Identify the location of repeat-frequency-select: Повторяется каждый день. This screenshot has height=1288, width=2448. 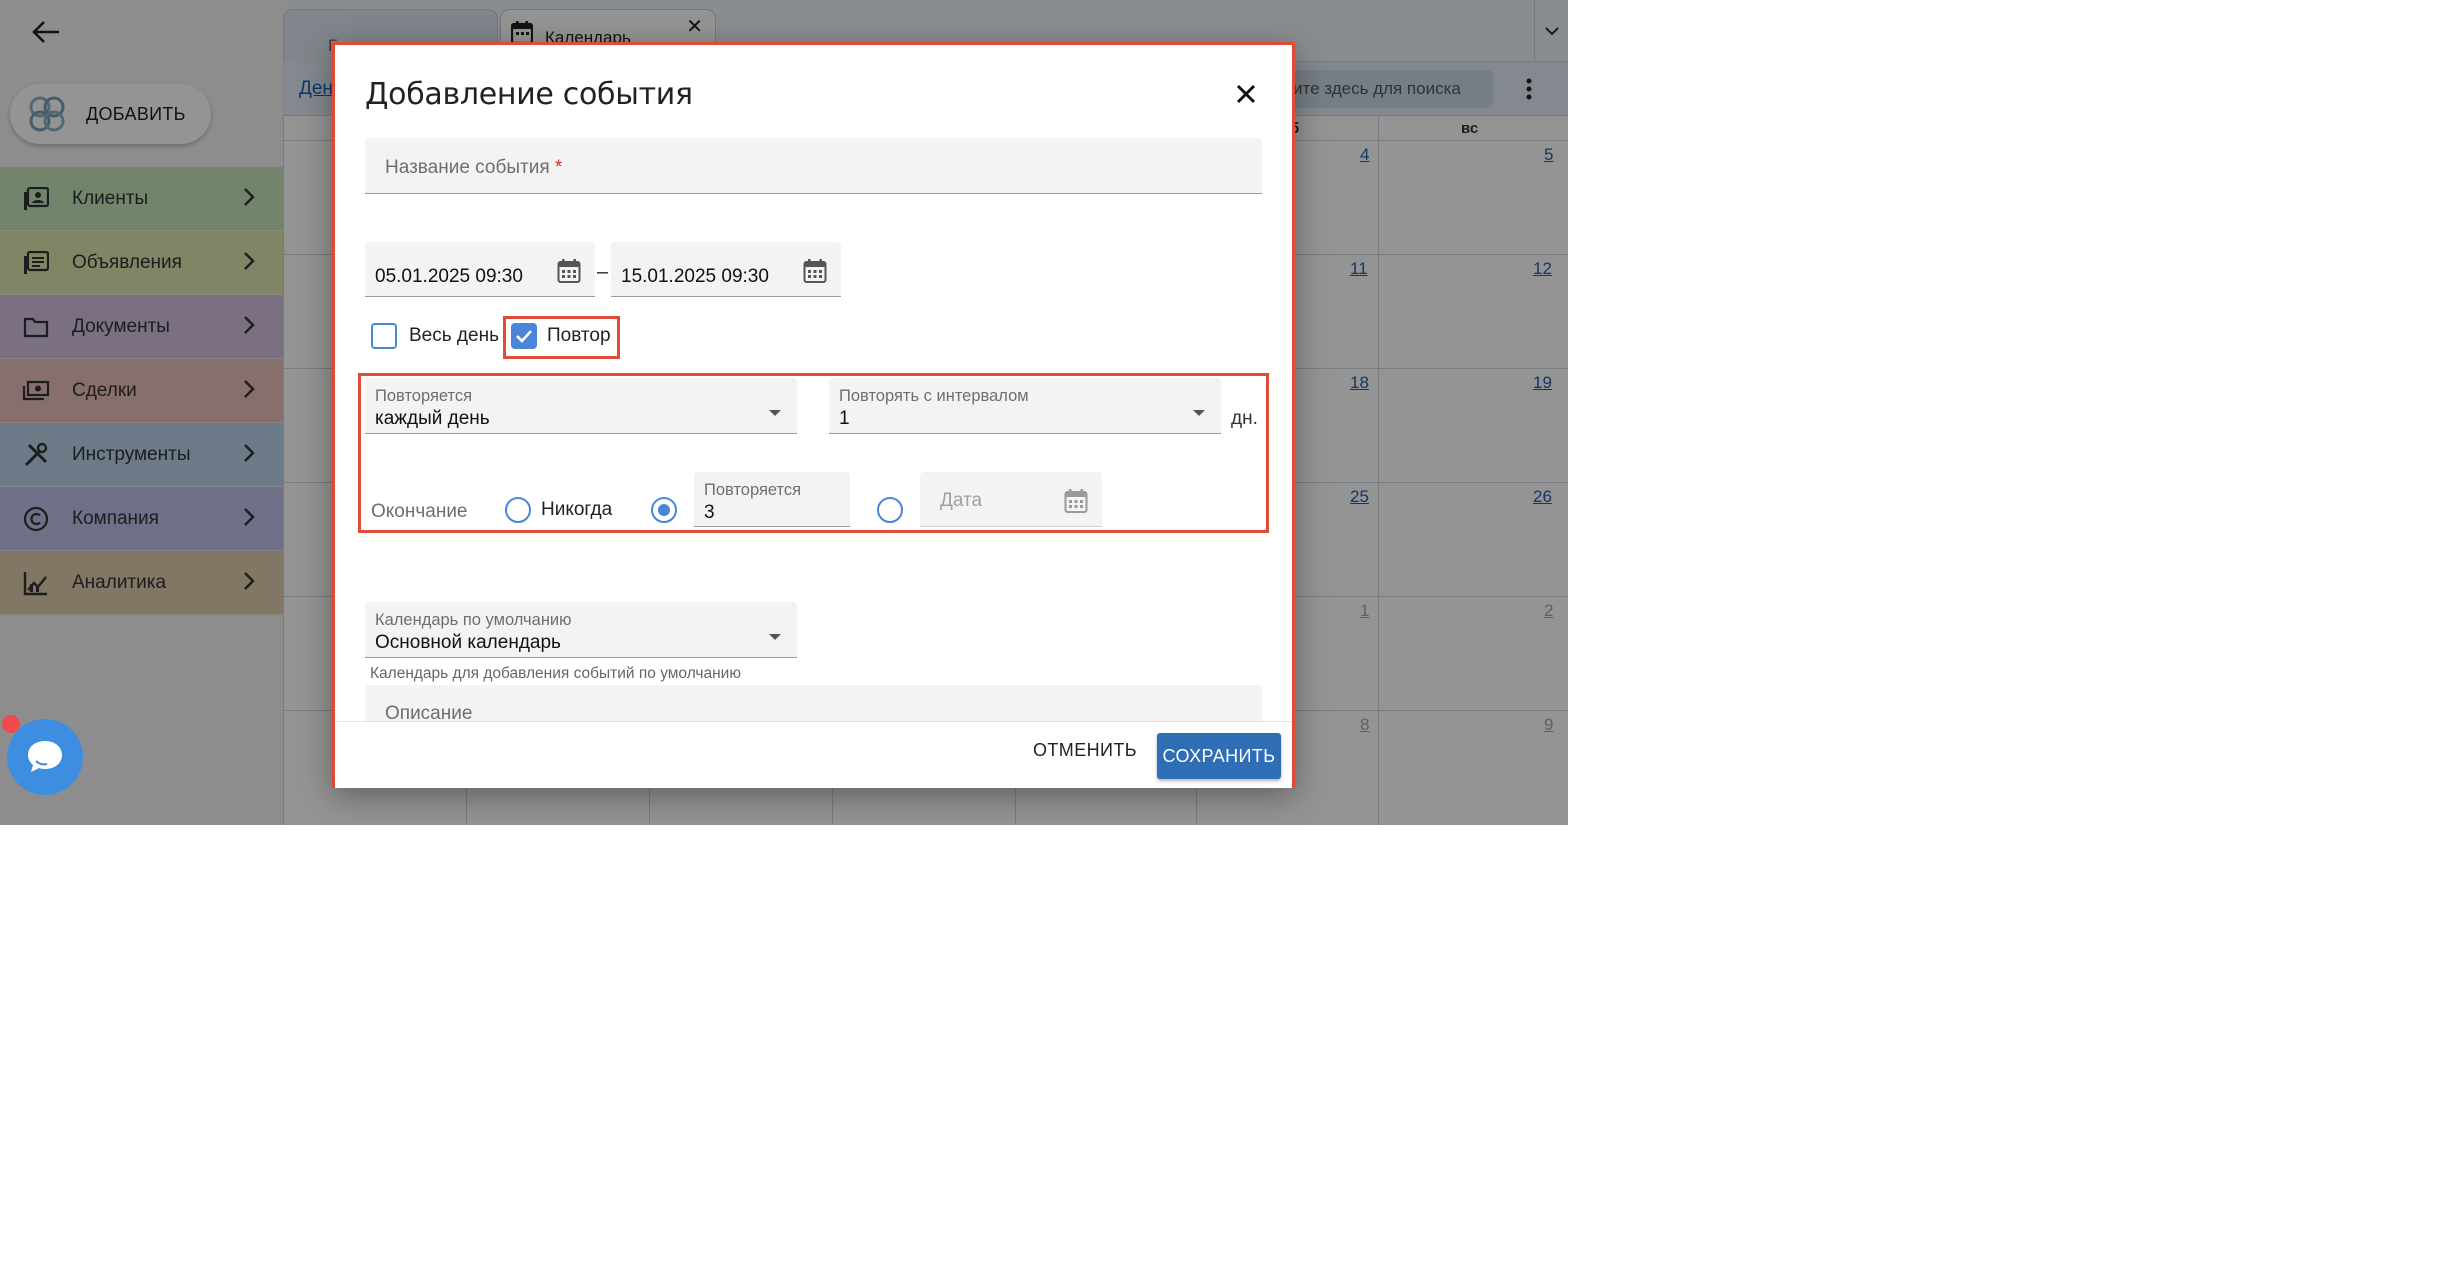
(581, 406).